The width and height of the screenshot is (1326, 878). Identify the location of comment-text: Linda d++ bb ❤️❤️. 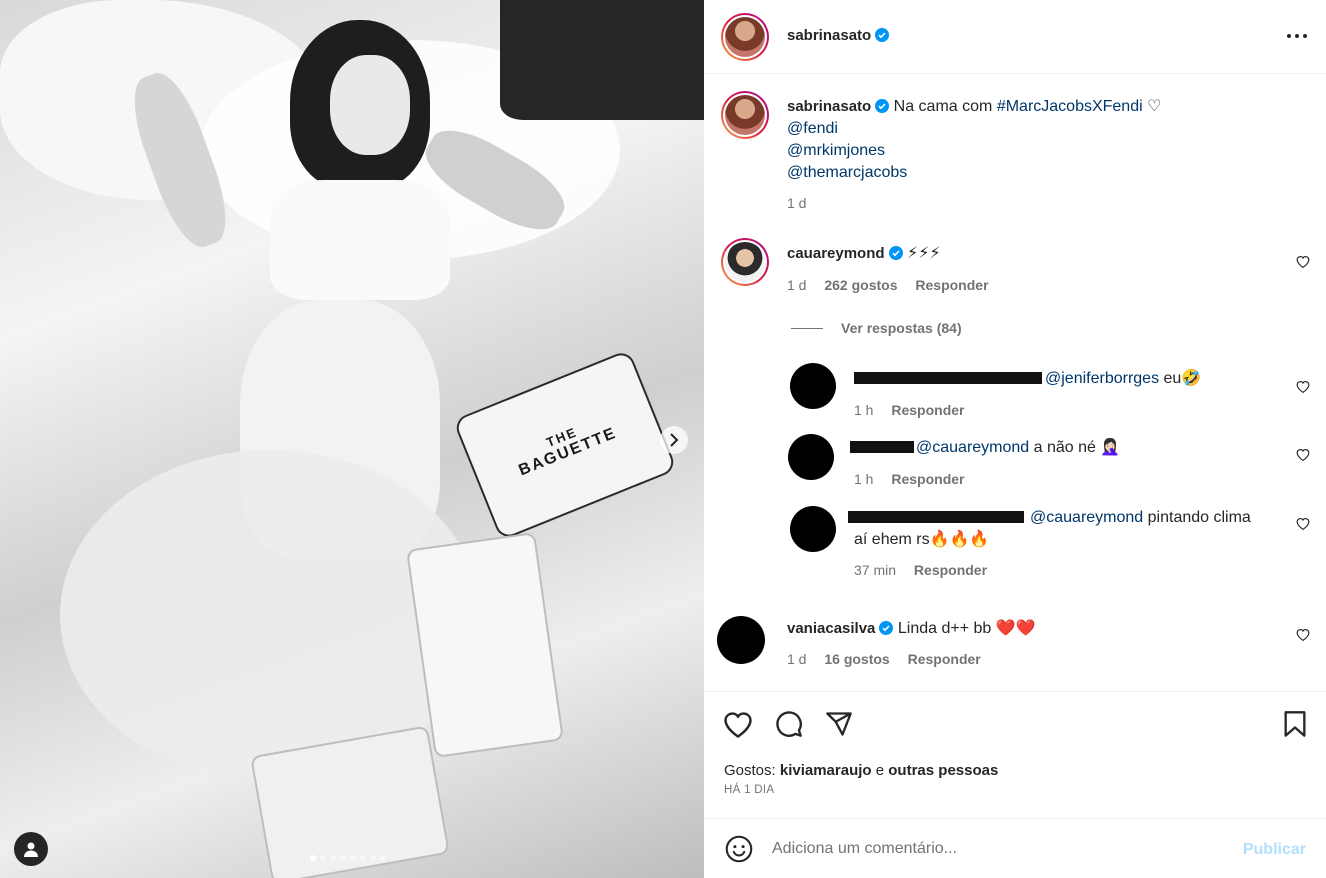
(966, 628).